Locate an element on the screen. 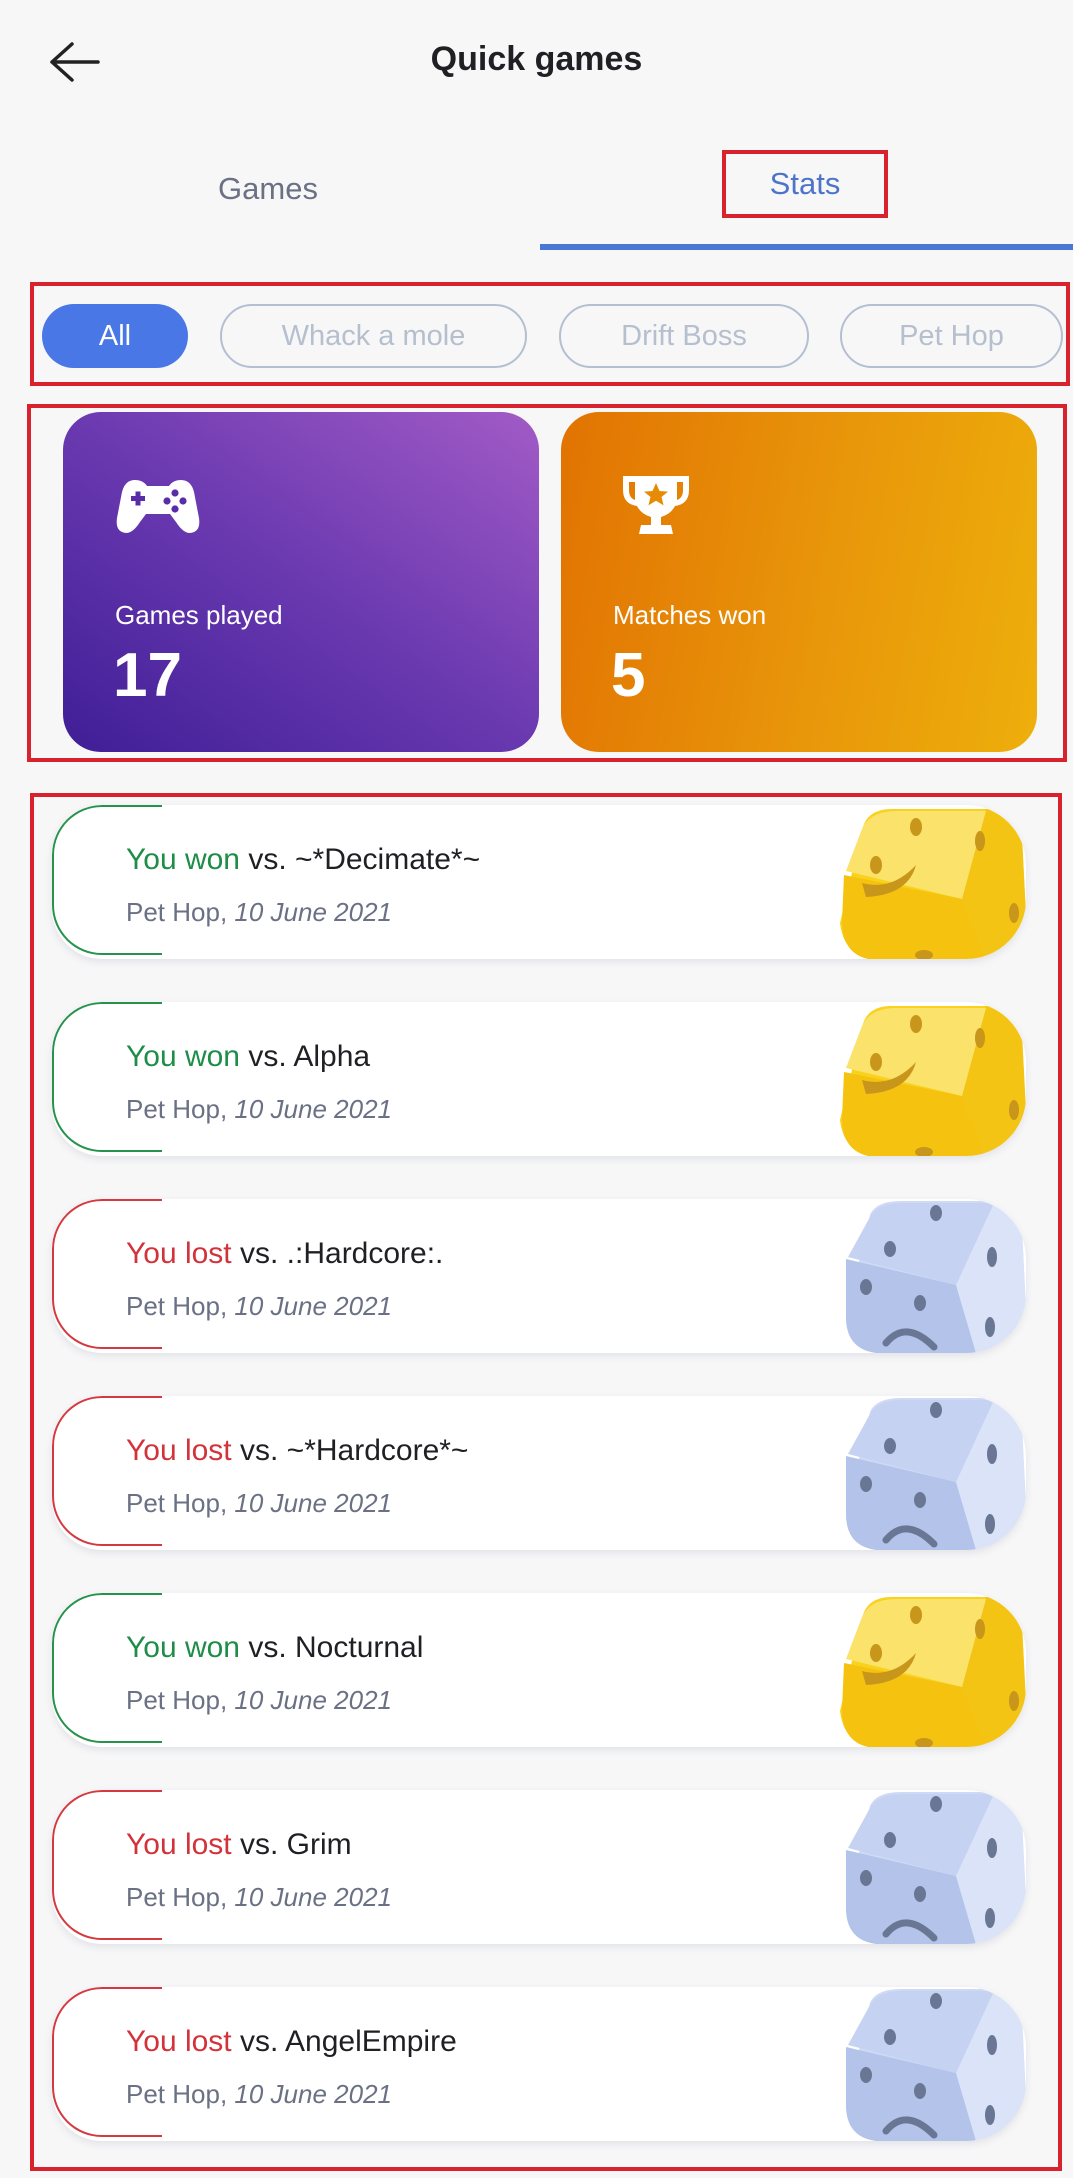  filter-chip-drift-boss-label: Drift Boss is located at coordinates (684, 335).